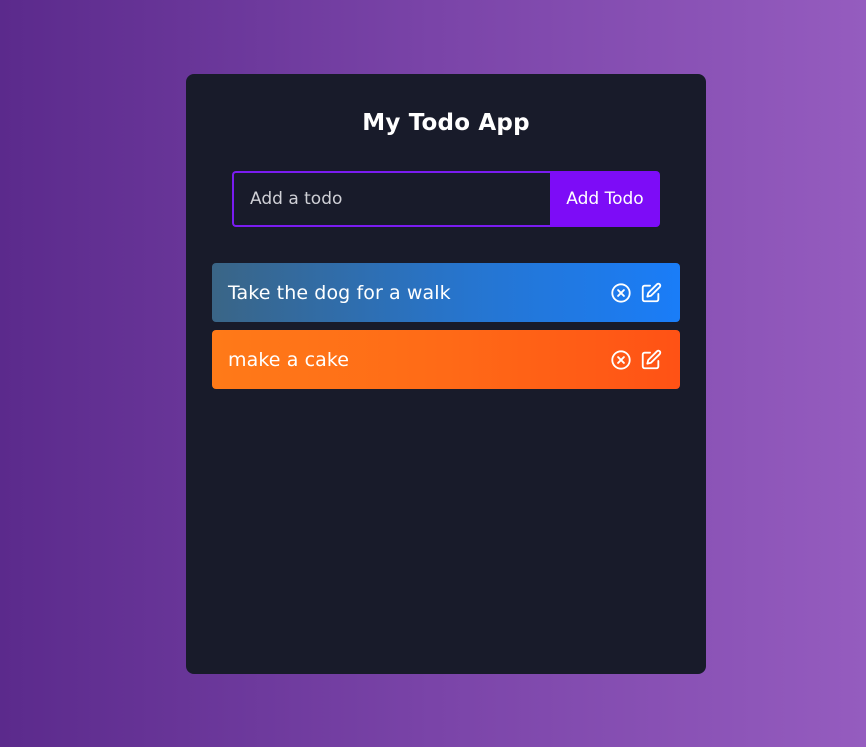 This screenshot has width=866, height=747. Describe the element at coordinates (446, 123) in the screenshot. I see `page-title: My Todo App` at that location.